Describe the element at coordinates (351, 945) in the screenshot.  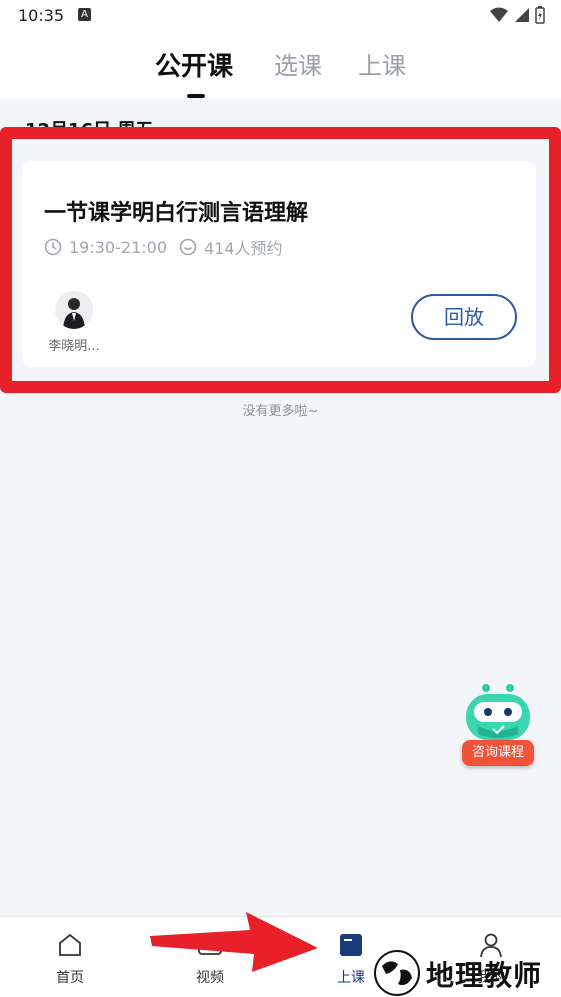
I see `class-icon` at that location.